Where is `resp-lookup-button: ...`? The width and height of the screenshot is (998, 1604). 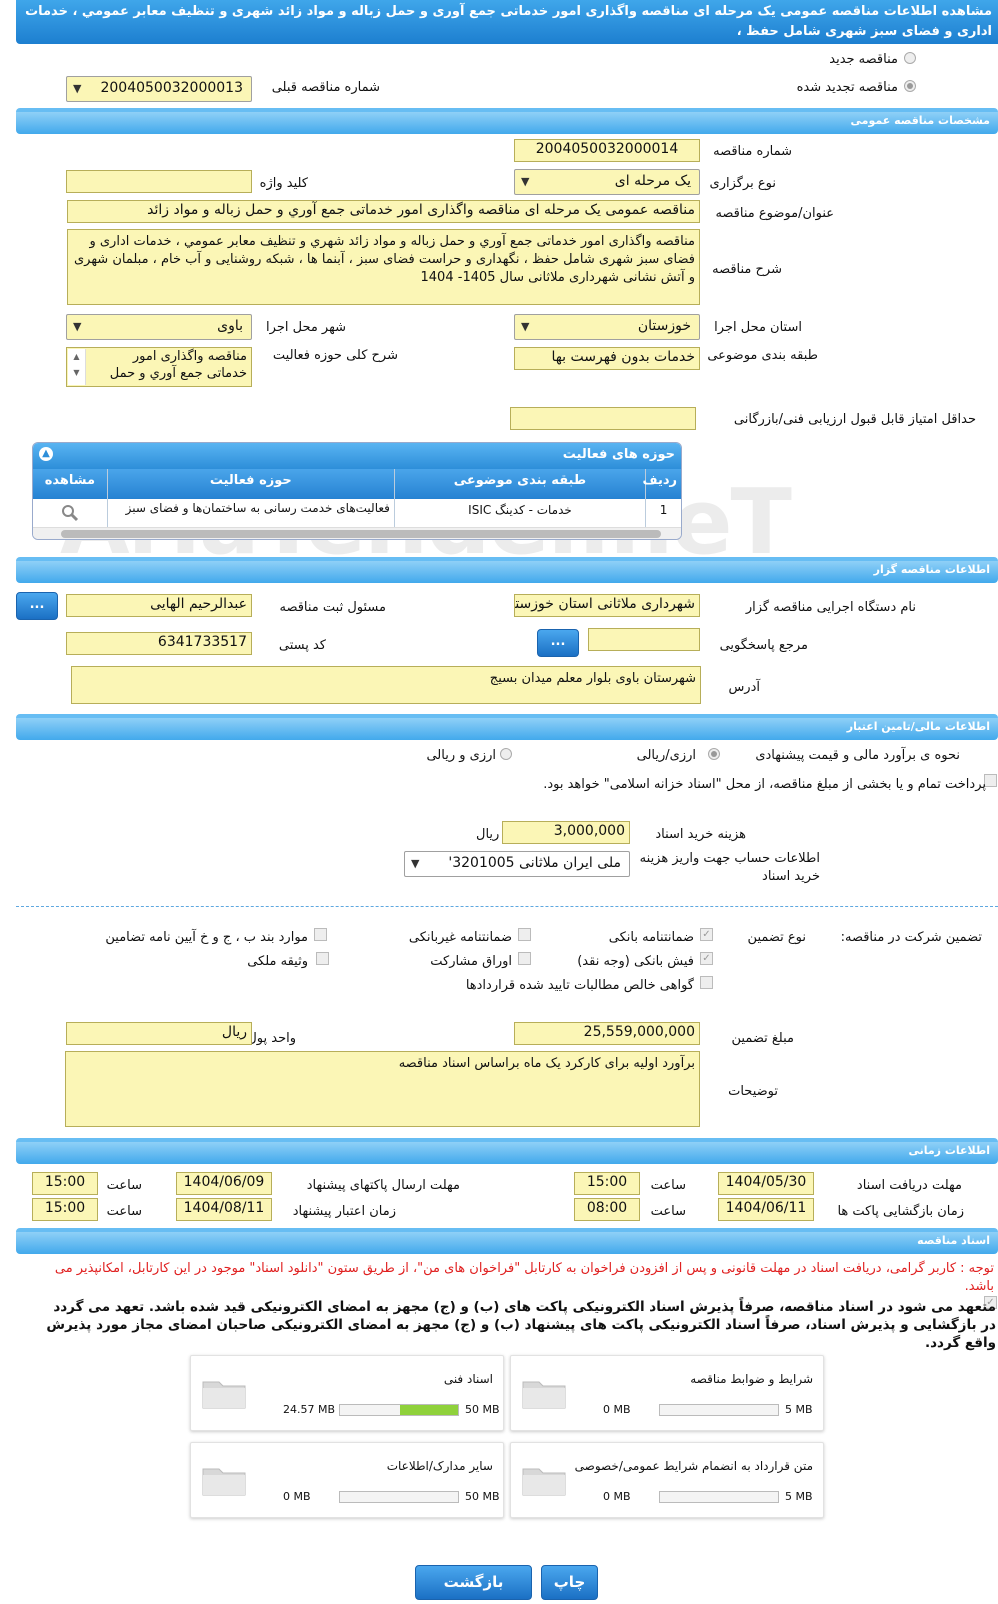 resp-lookup-button: ... is located at coordinates (37, 606).